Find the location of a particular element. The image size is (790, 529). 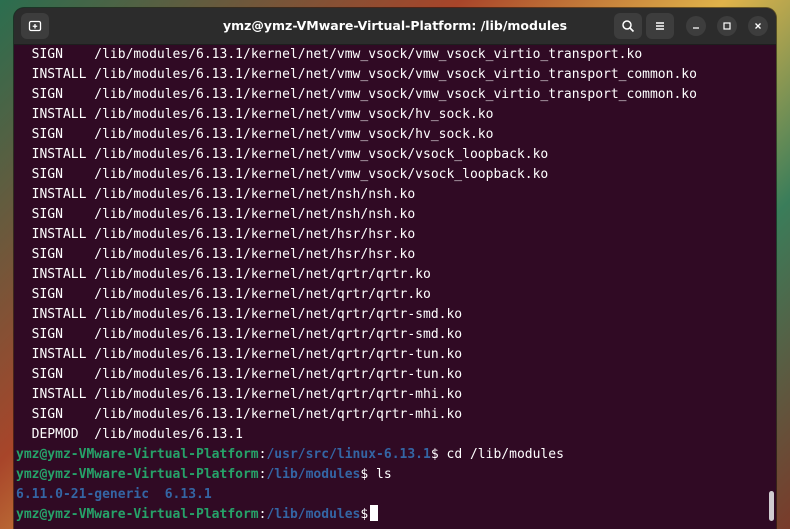

minimize-icon is located at coordinates (696, 28).